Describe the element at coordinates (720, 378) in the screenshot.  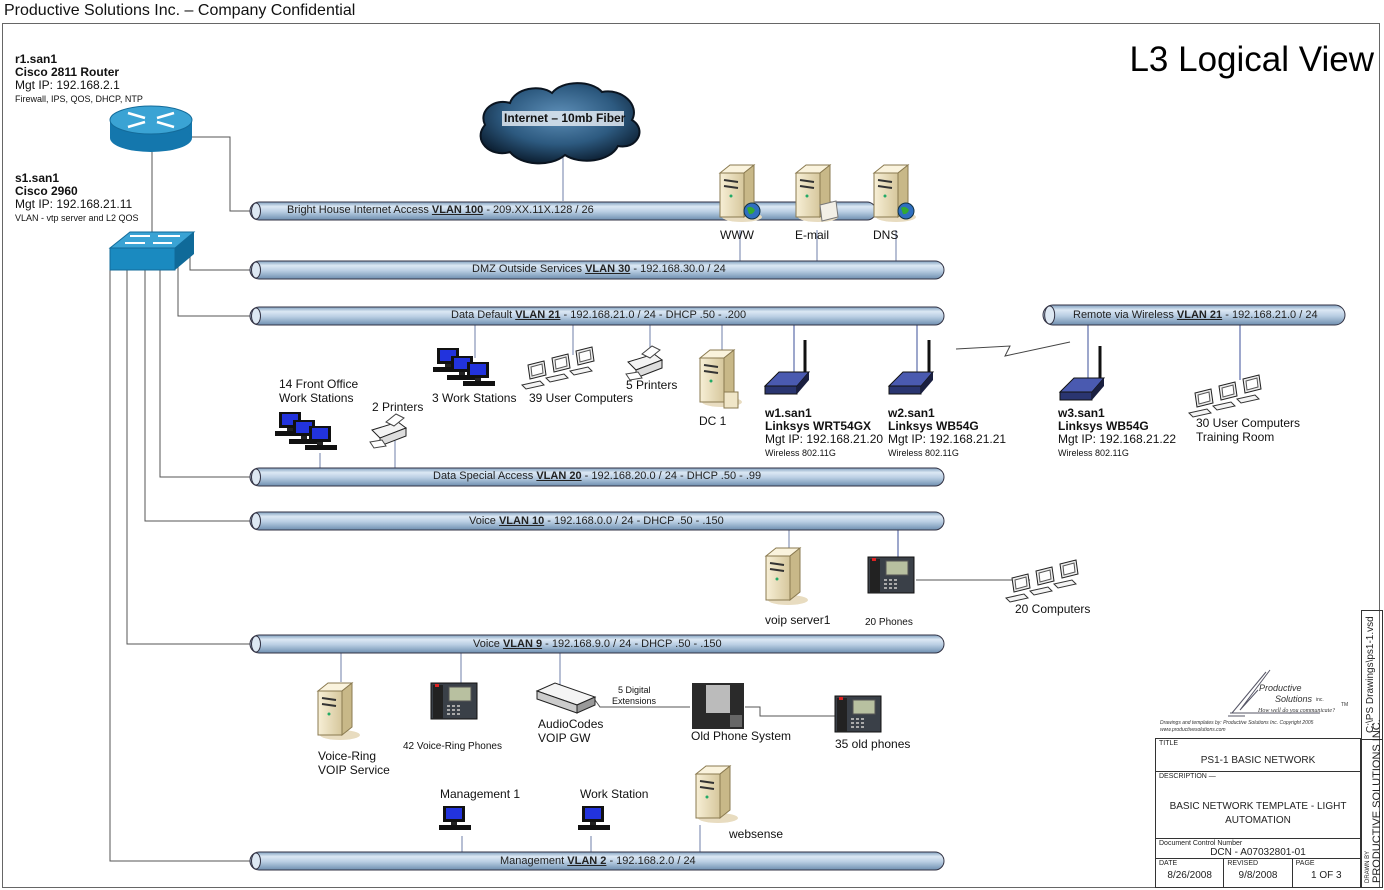
I see `dc1-server-icon` at that location.